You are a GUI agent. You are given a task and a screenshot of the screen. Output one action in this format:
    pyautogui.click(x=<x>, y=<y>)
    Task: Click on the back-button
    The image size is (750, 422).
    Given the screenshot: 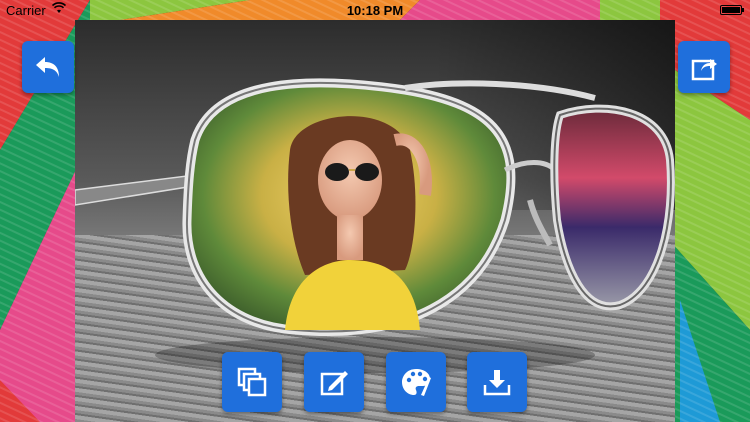 What is the action you would take?
    pyautogui.click(x=48, y=67)
    